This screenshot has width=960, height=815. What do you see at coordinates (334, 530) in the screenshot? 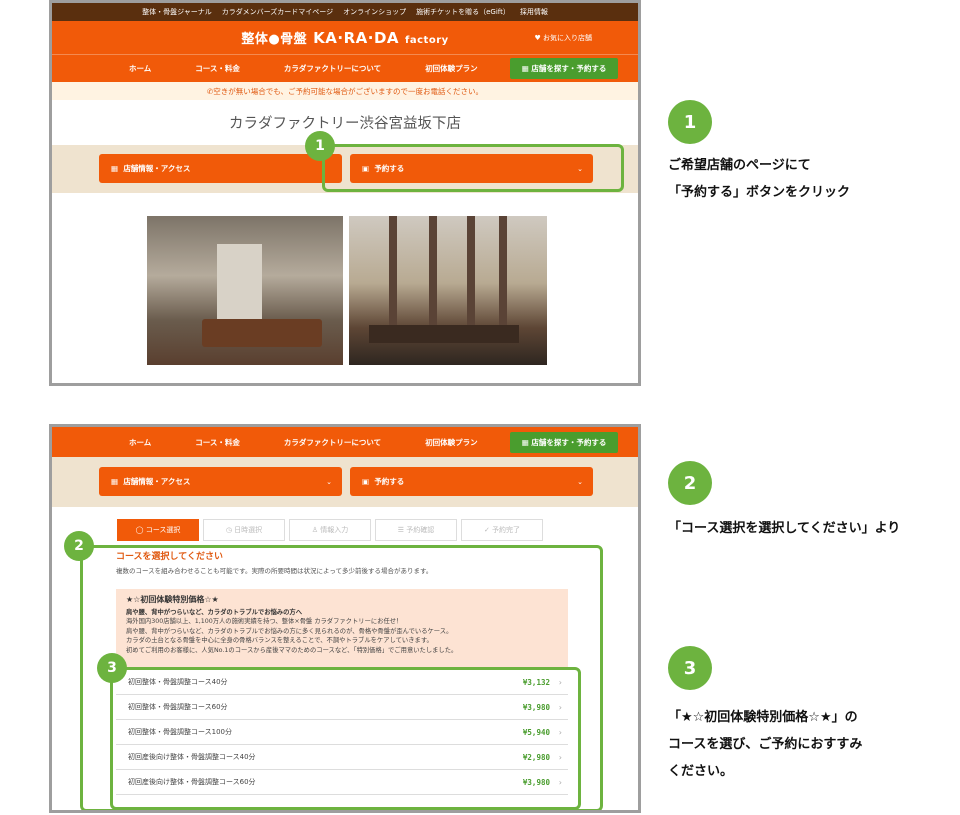
I see `step-info-label: 情報入力` at bounding box center [334, 530].